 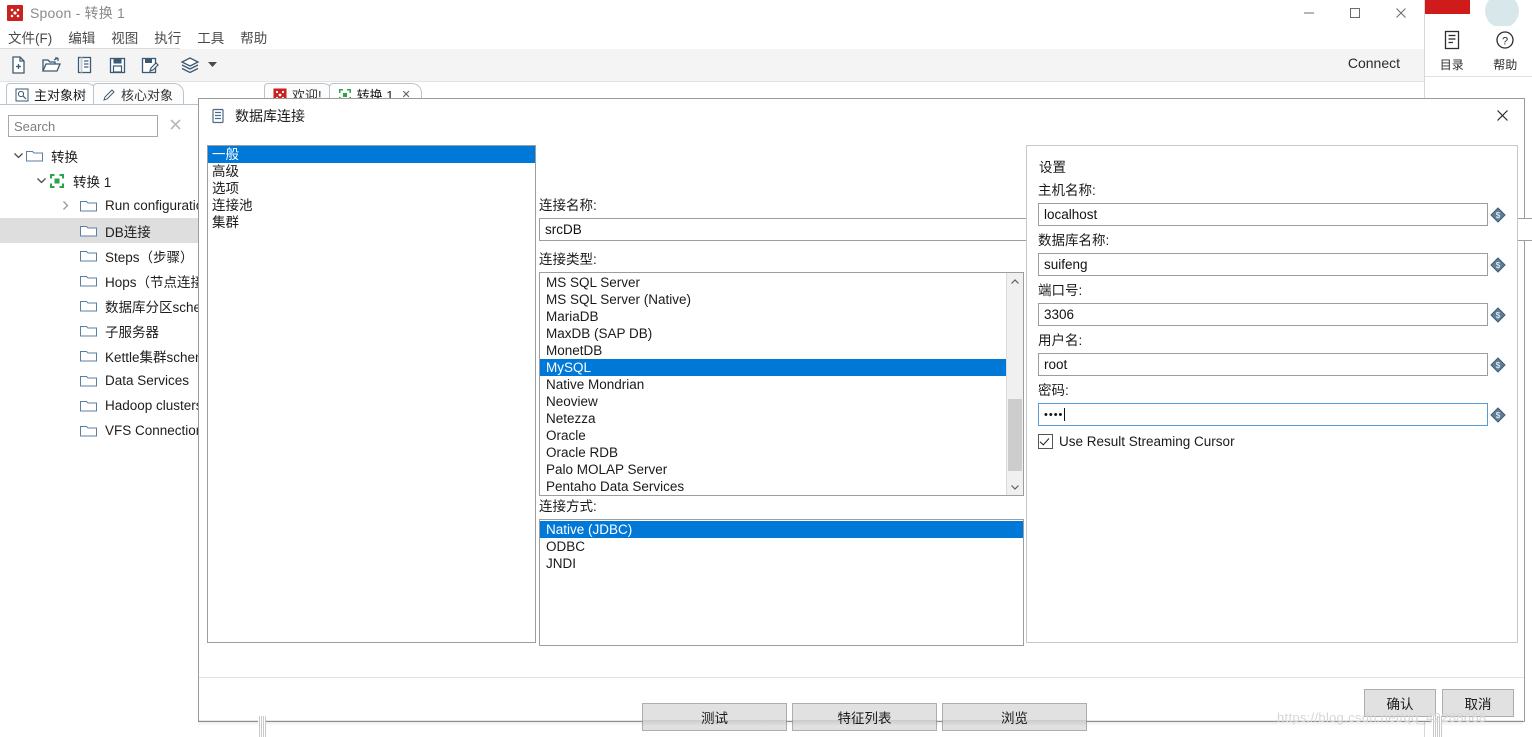 What do you see at coordinates (781, 333) in the screenshot?
I see `list-item: MaxDB (SAP DB)` at bounding box center [781, 333].